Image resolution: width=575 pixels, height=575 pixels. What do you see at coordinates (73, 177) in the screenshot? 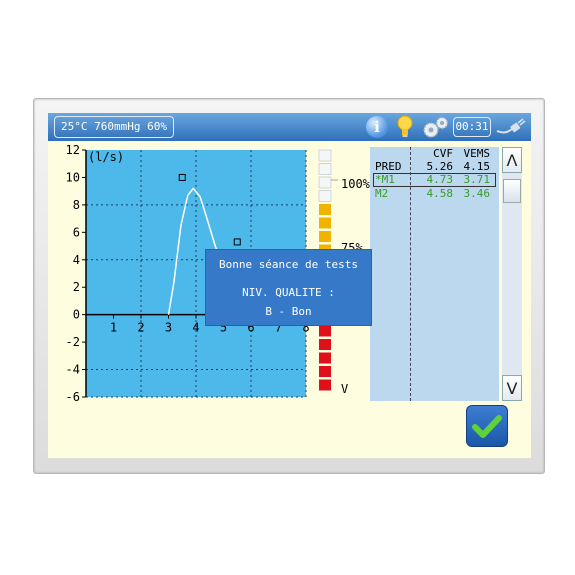
I see `y-tick-label: 10` at bounding box center [73, 177].